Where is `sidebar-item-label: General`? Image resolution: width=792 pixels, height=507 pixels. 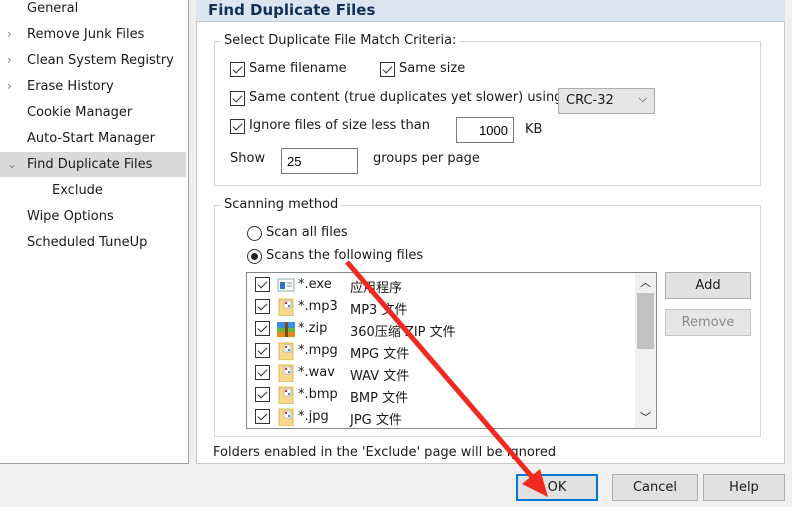 sidebar-item-label: General is located at coordinates (53, 8).